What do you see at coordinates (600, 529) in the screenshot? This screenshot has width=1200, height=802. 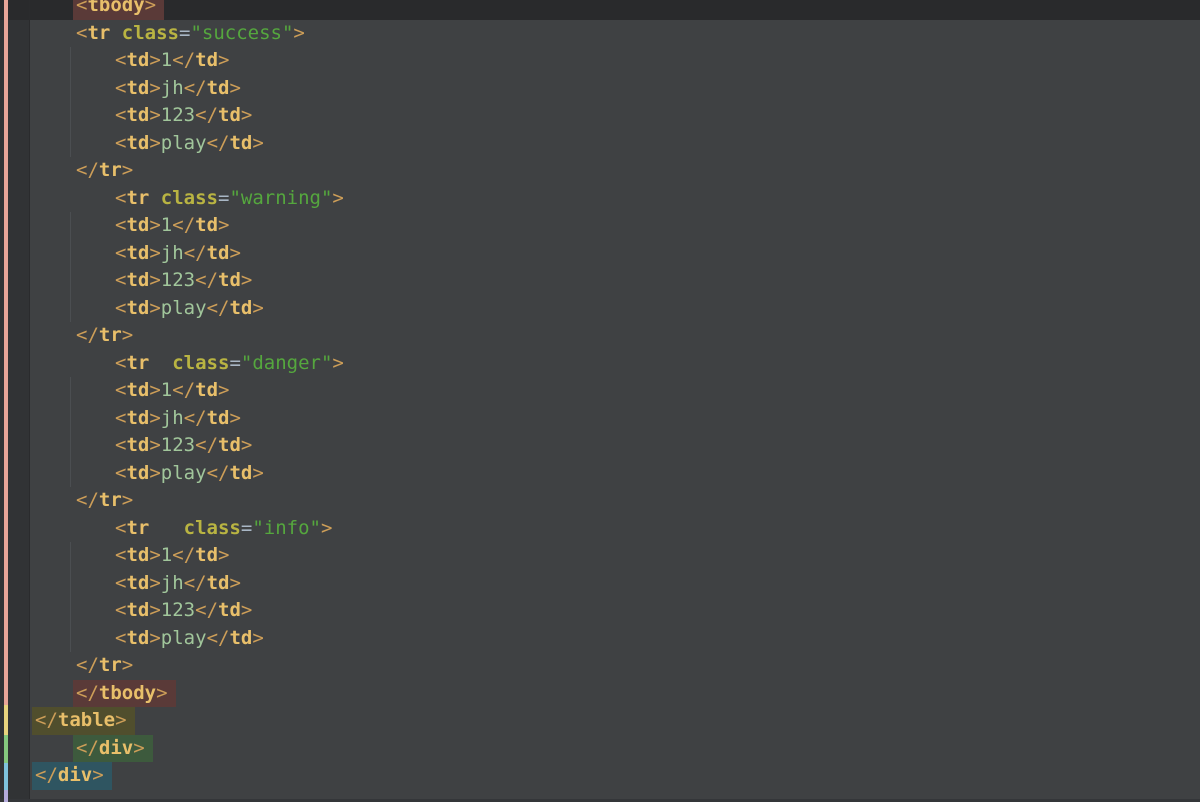 I see `code-line: <tr class="info">` at bounding box center [600, 529].